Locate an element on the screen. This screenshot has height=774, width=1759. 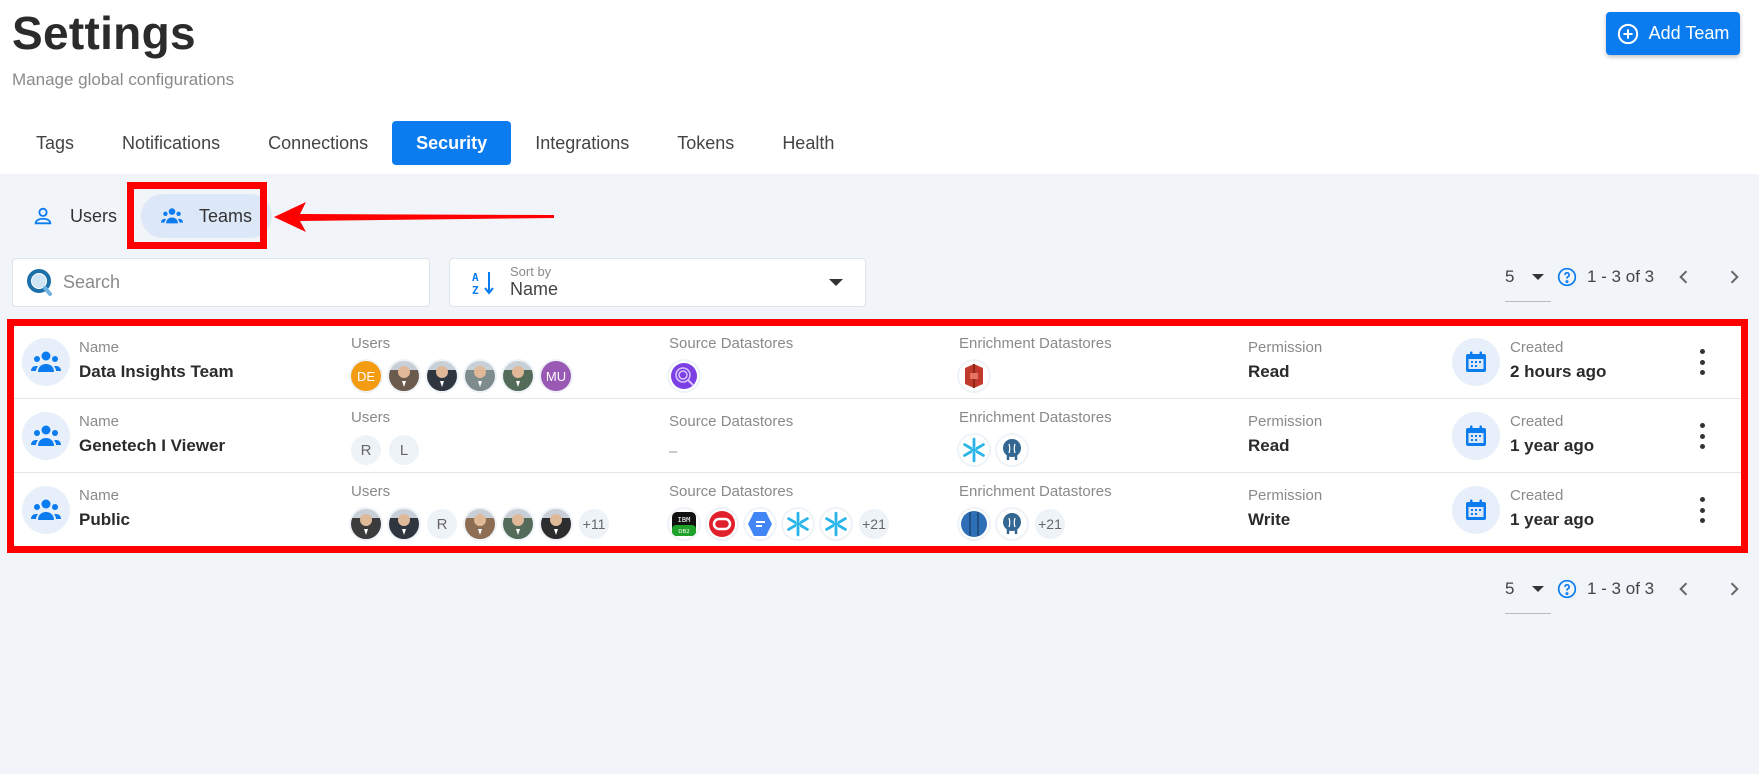
add-team-label: Add Team is located at coordinates (1689, 33).